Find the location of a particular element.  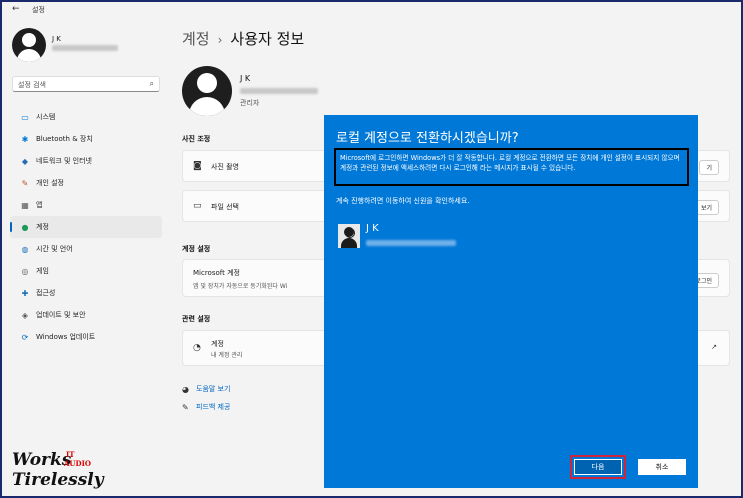

choose-file-label: 파일 선택 is located at coordinates (225, 207).